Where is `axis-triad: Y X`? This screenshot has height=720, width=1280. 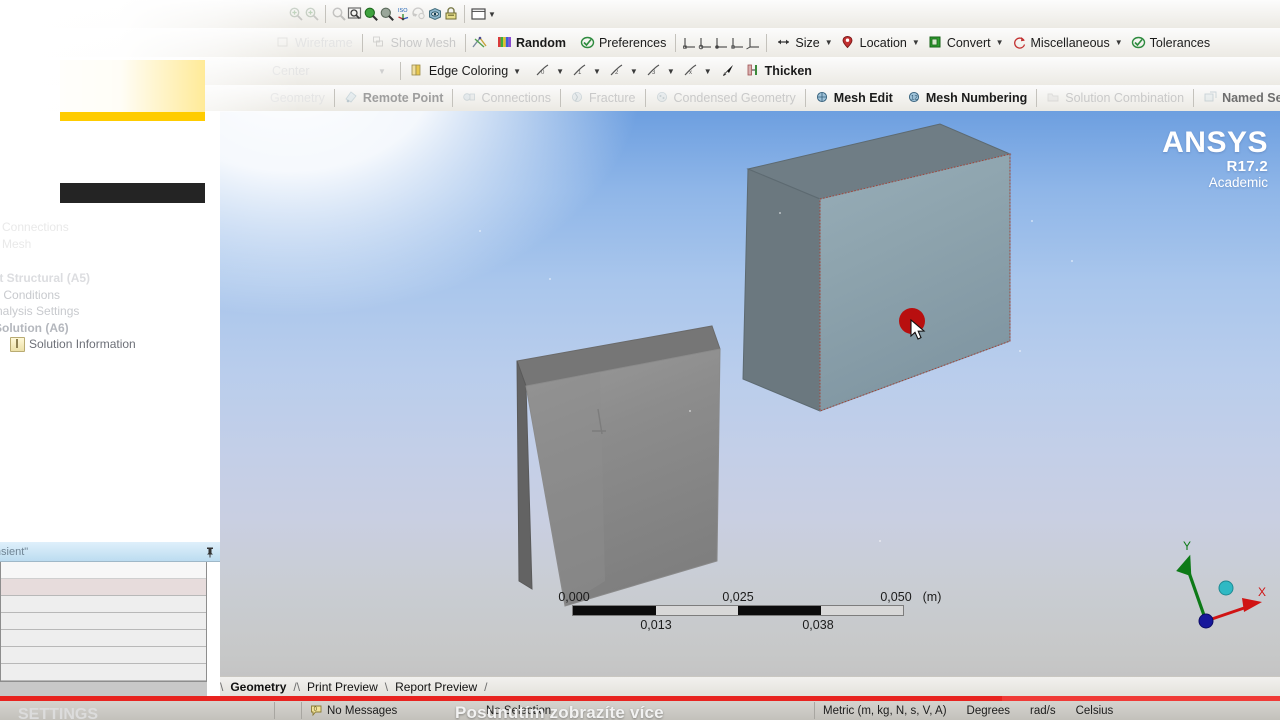 axis-triad: Y X is located at coordinates (1213, 588).